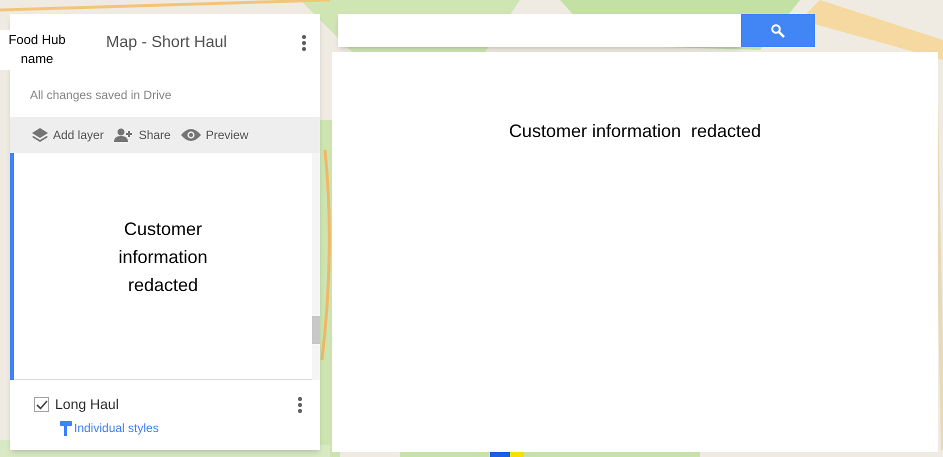 The height and width of the screenshot is (457, 943). Describe the element at coordinates (41, 404) in the screenshot. I see `layer-checkbox` at that location.